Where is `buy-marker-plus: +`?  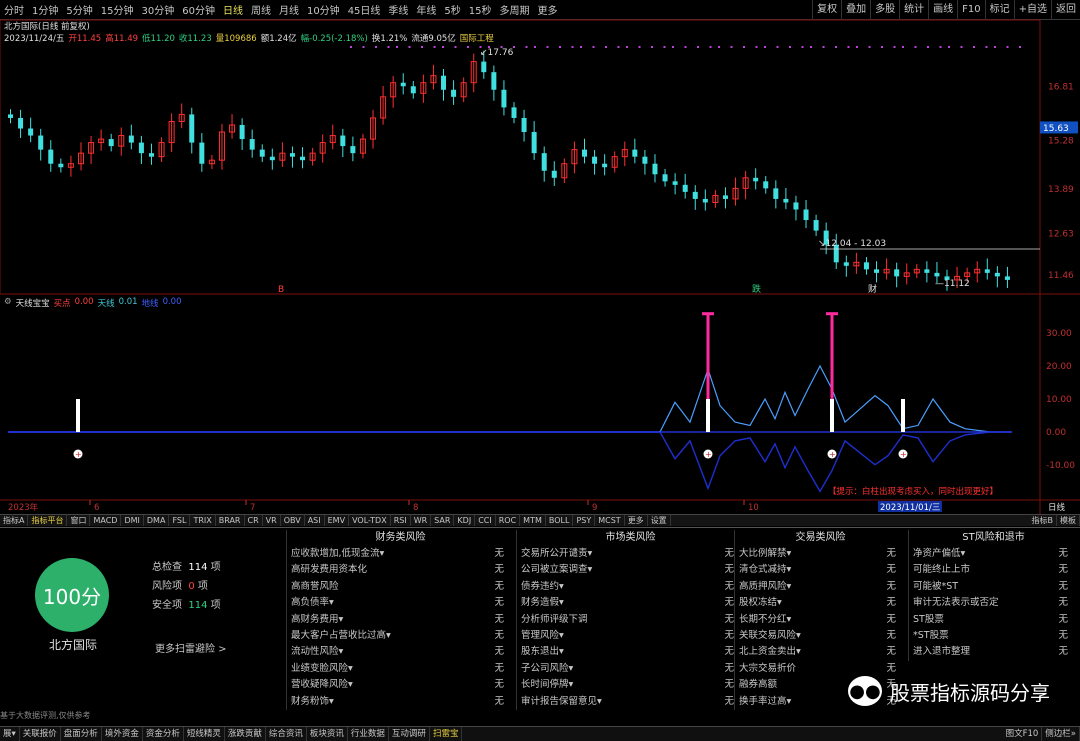 buy-marker-plus: + is located at coordinates (832, 454).